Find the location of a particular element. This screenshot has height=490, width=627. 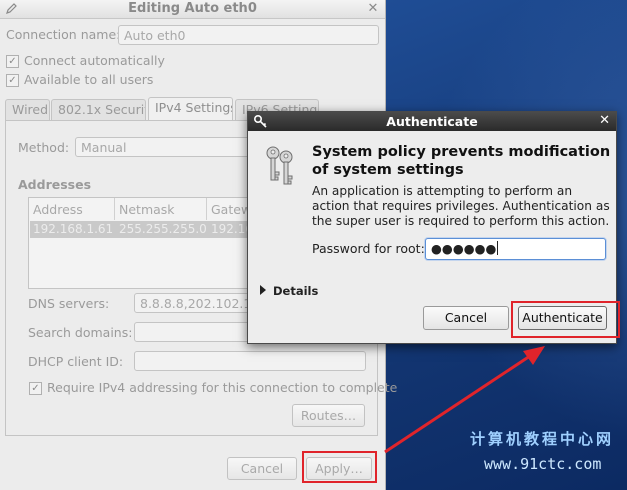

authenticate-highlight-box is located at coordinates (565, 319).